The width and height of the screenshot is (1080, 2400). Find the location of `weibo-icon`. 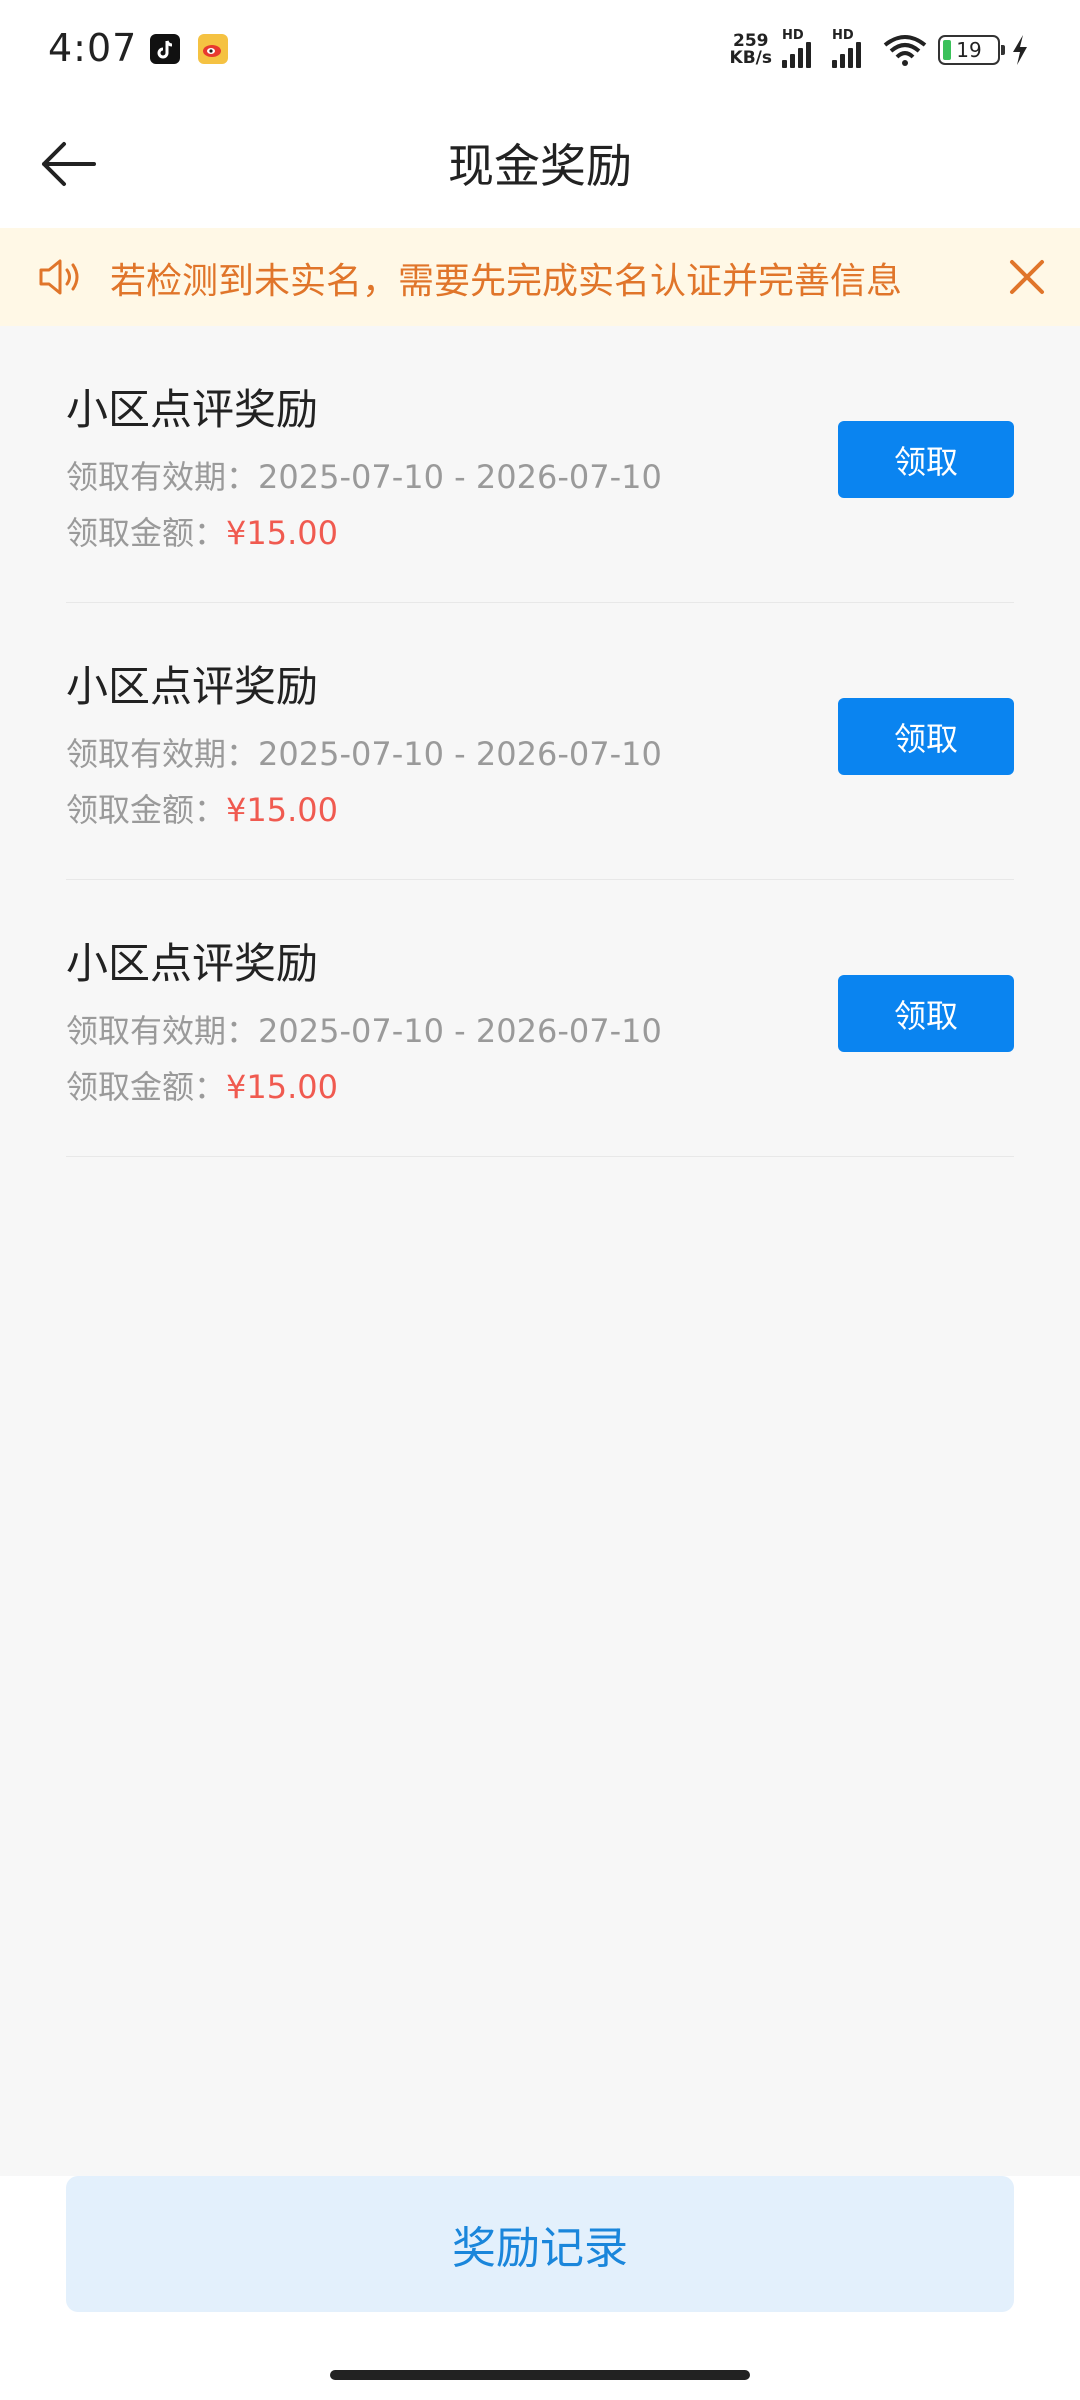

weibo-icon is located at coordinates (213, 49).